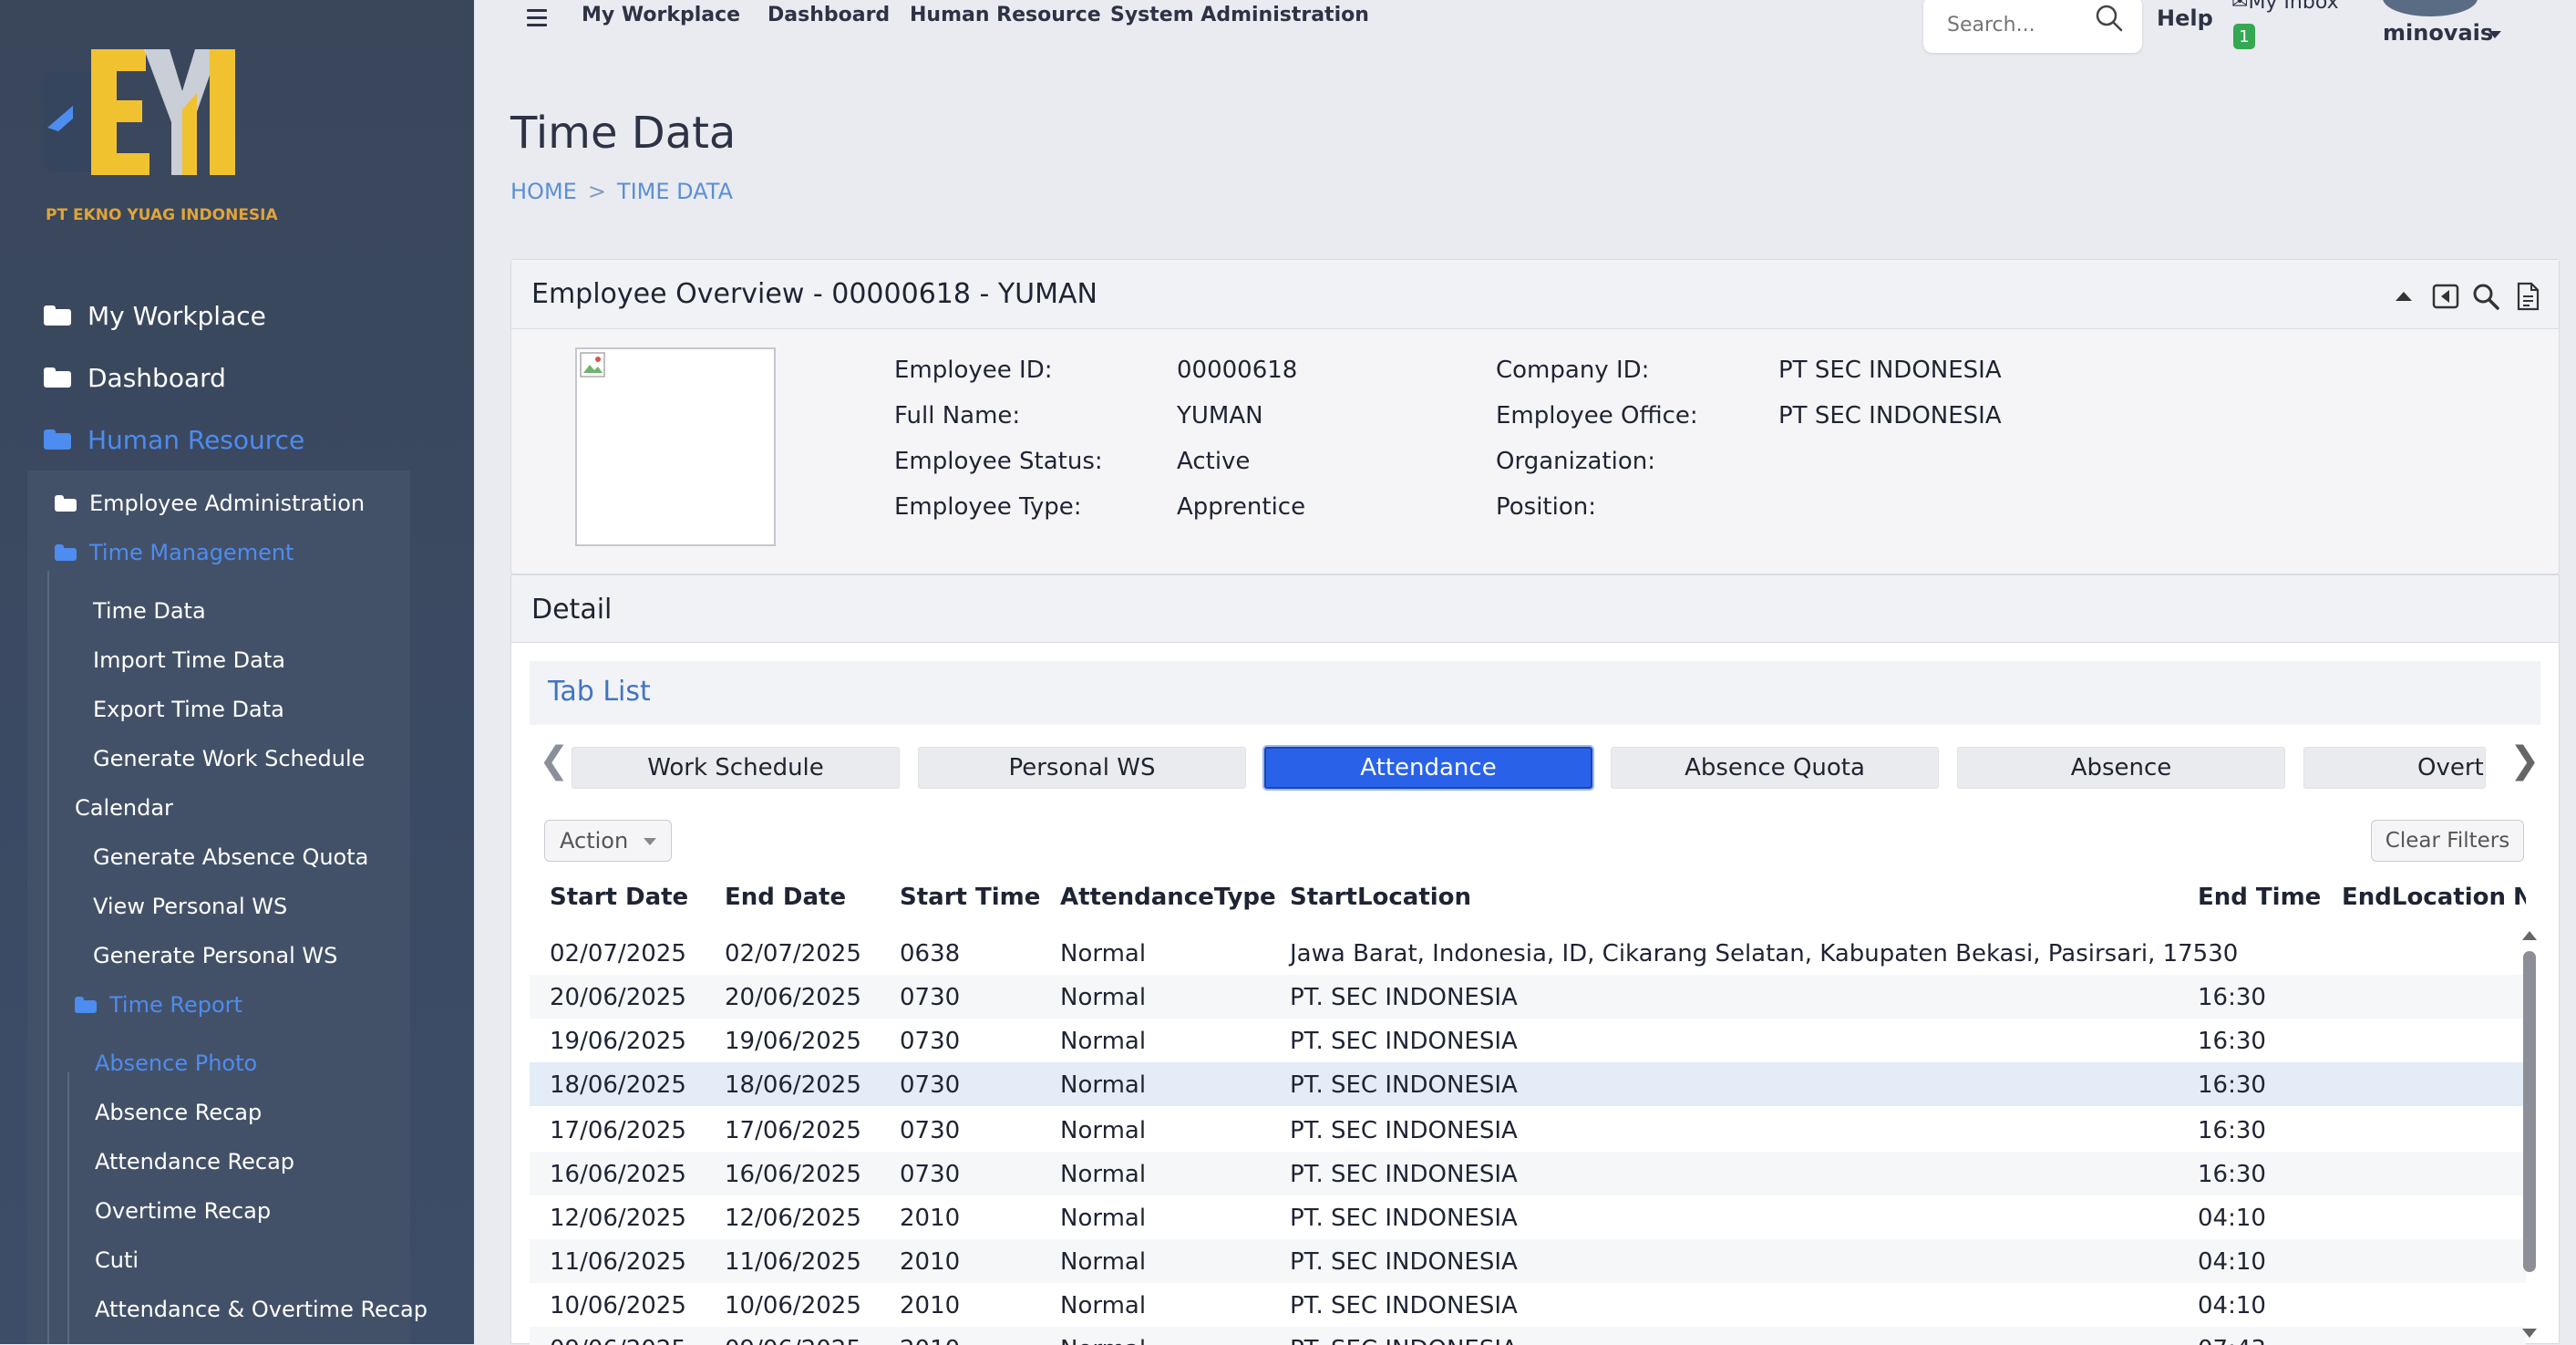 Image resolution: width=2576 pixels, height=1345 pixels. Describe the element at coordinates (2240, 7) in the screenshot. I see `mail-icon: ✉` at that location.